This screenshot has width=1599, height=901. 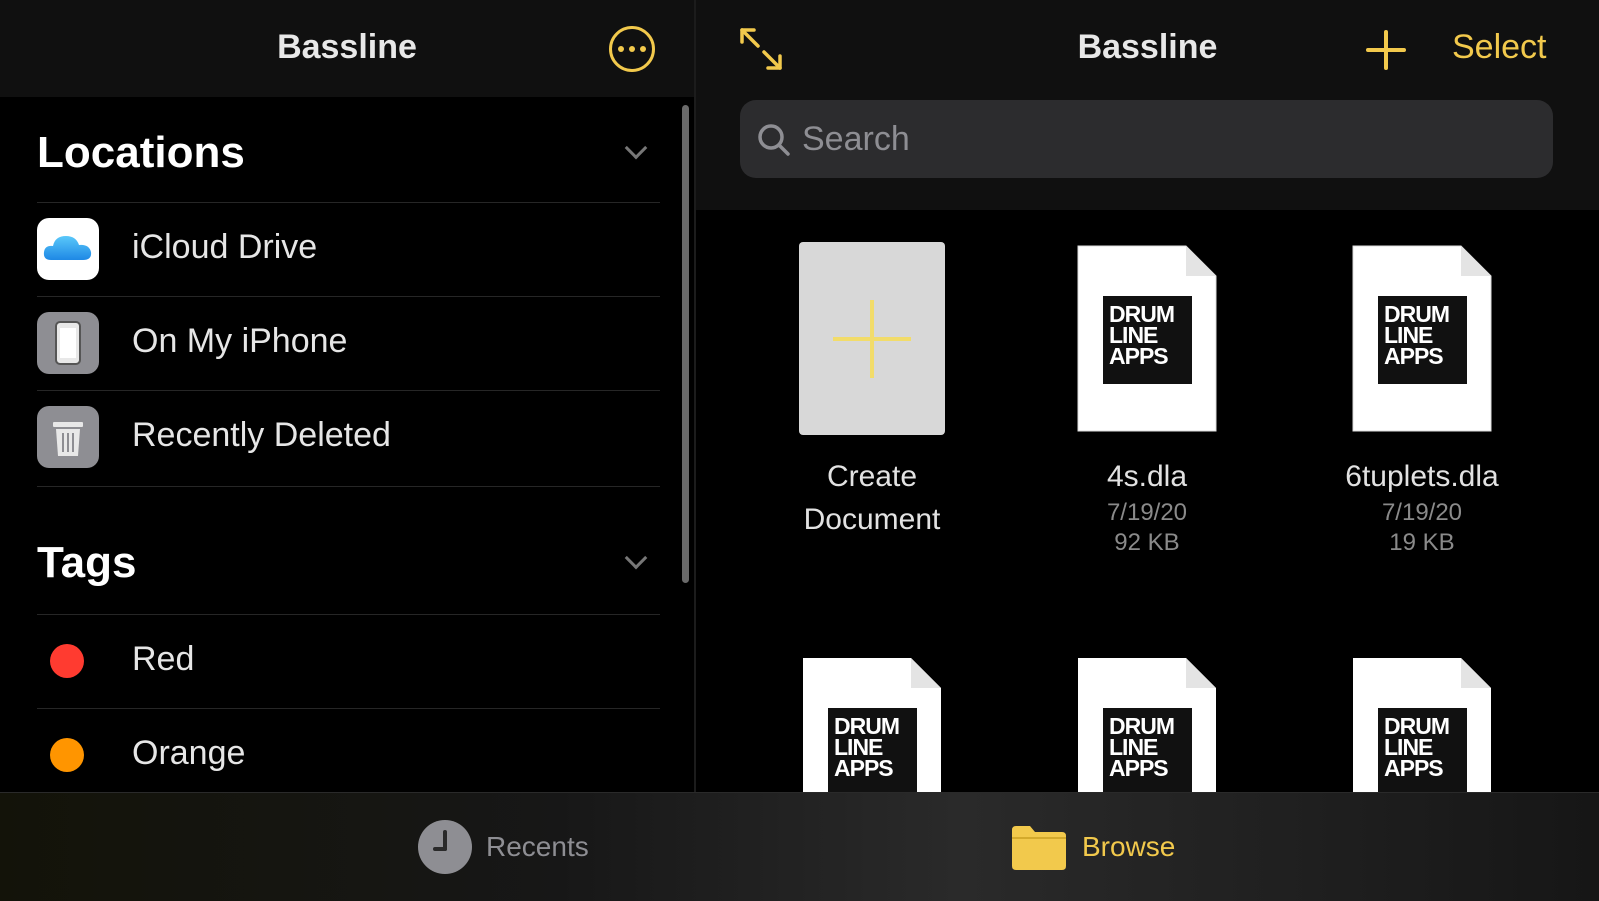 What do you see at coordinates (68, 343) in the screenshot?
I see `iphone-icon` at bounding box center [68, 343].